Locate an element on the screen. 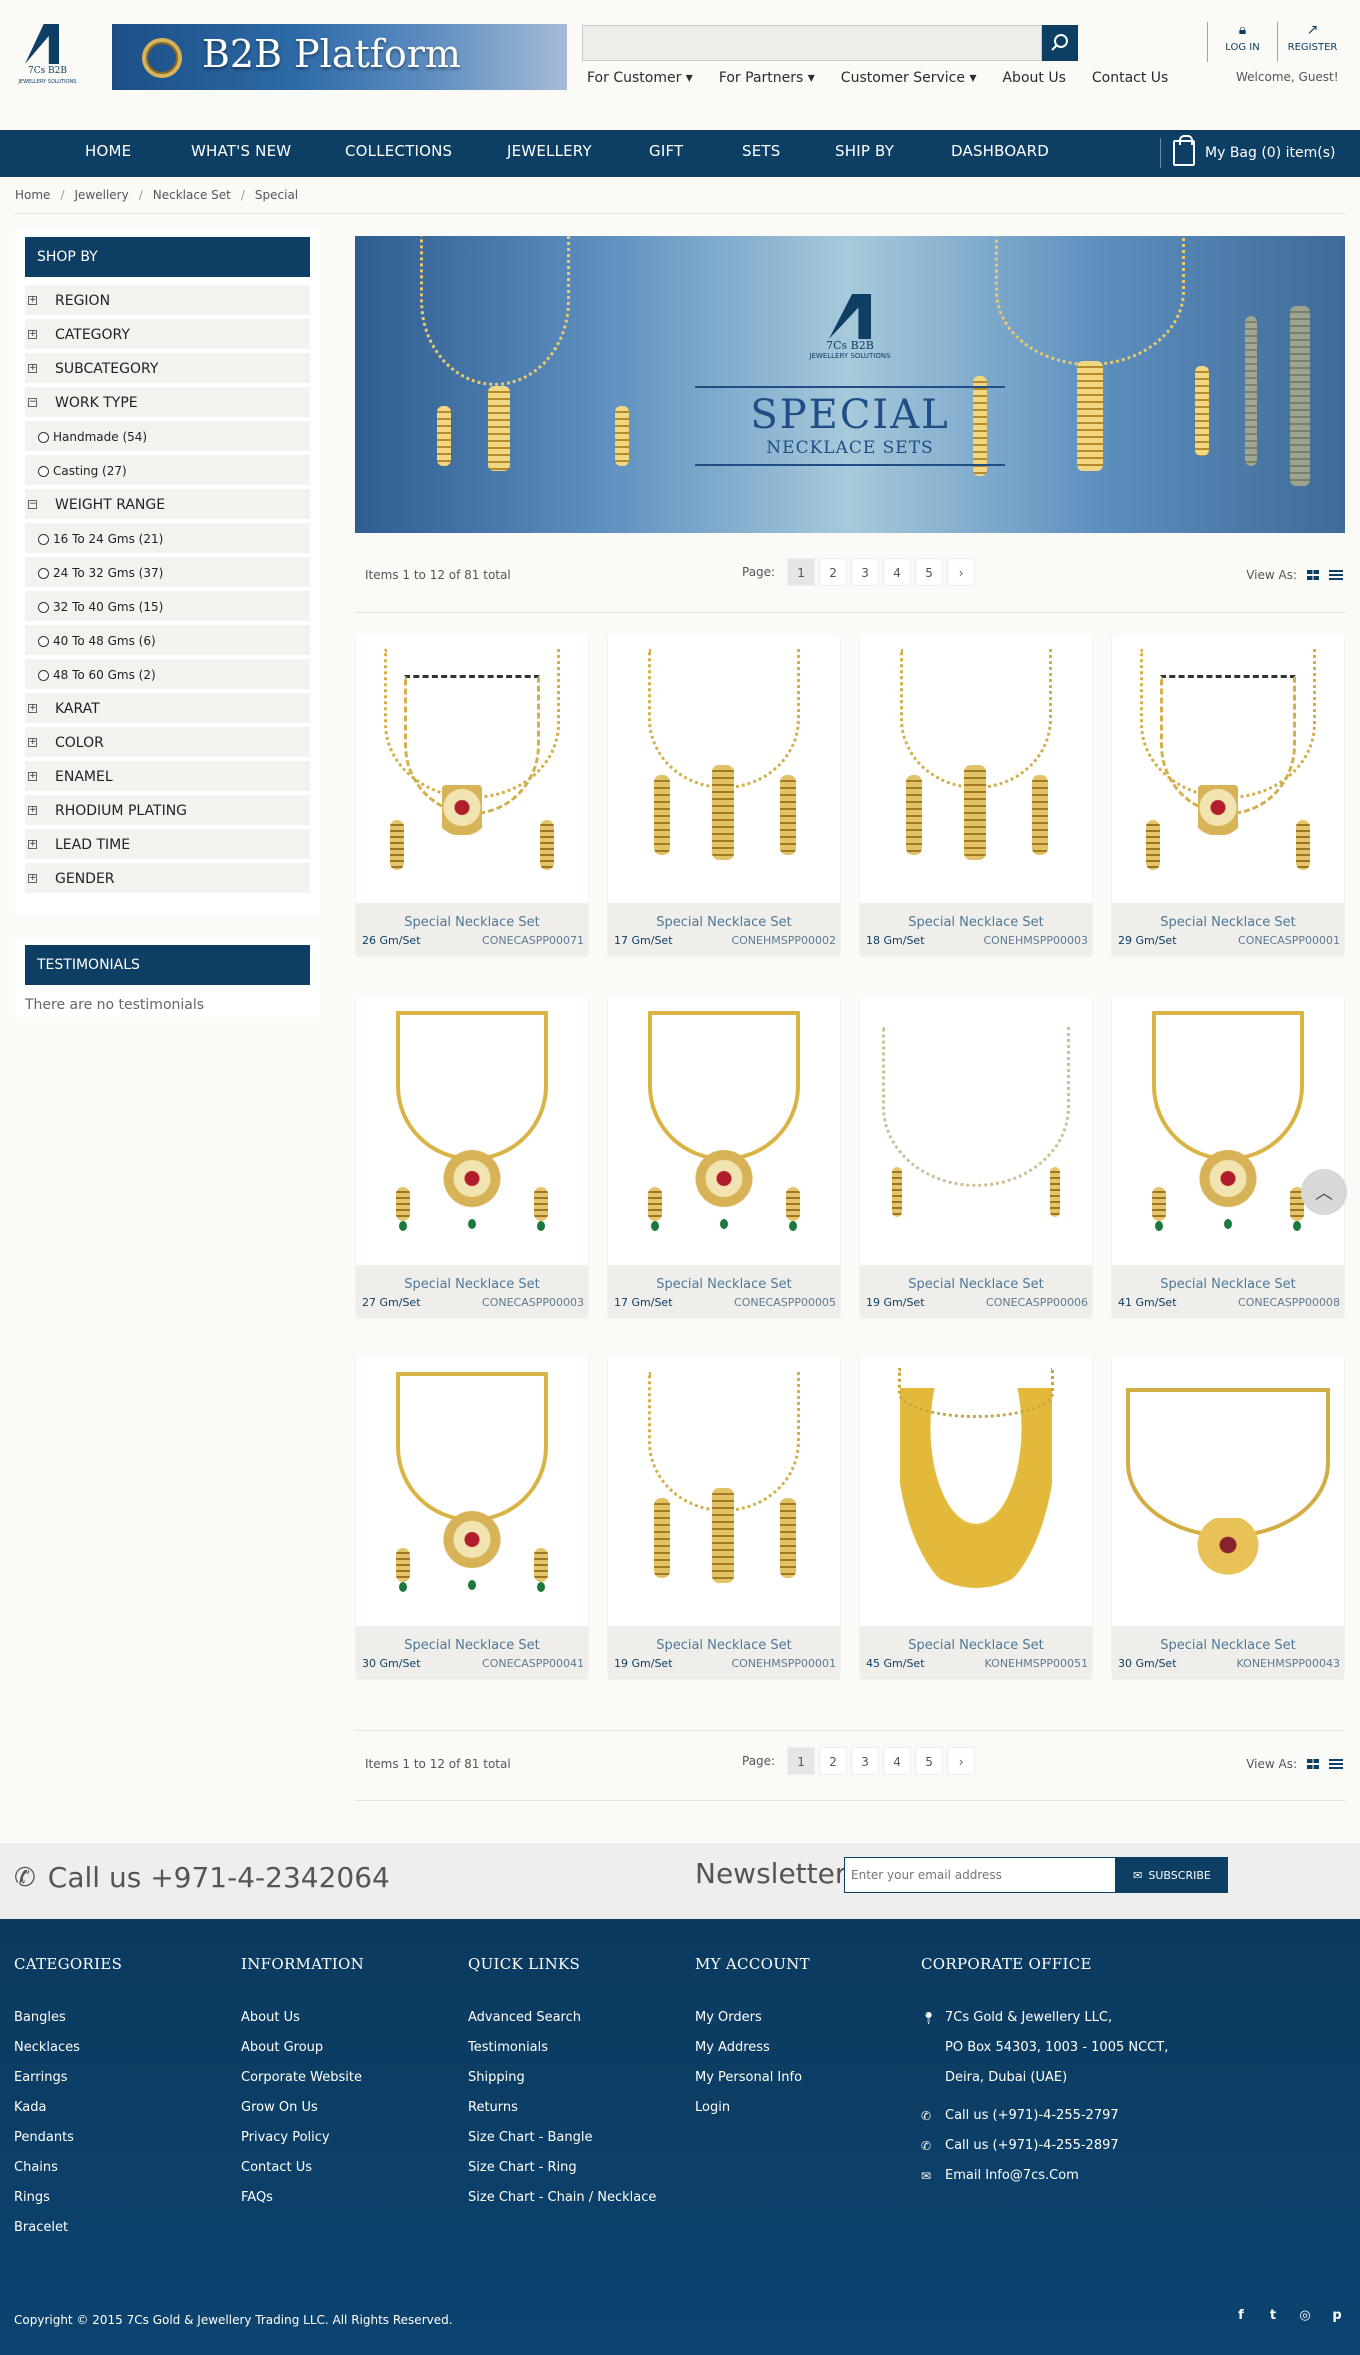  page-1: 1 is located at coordinates (801, 572).